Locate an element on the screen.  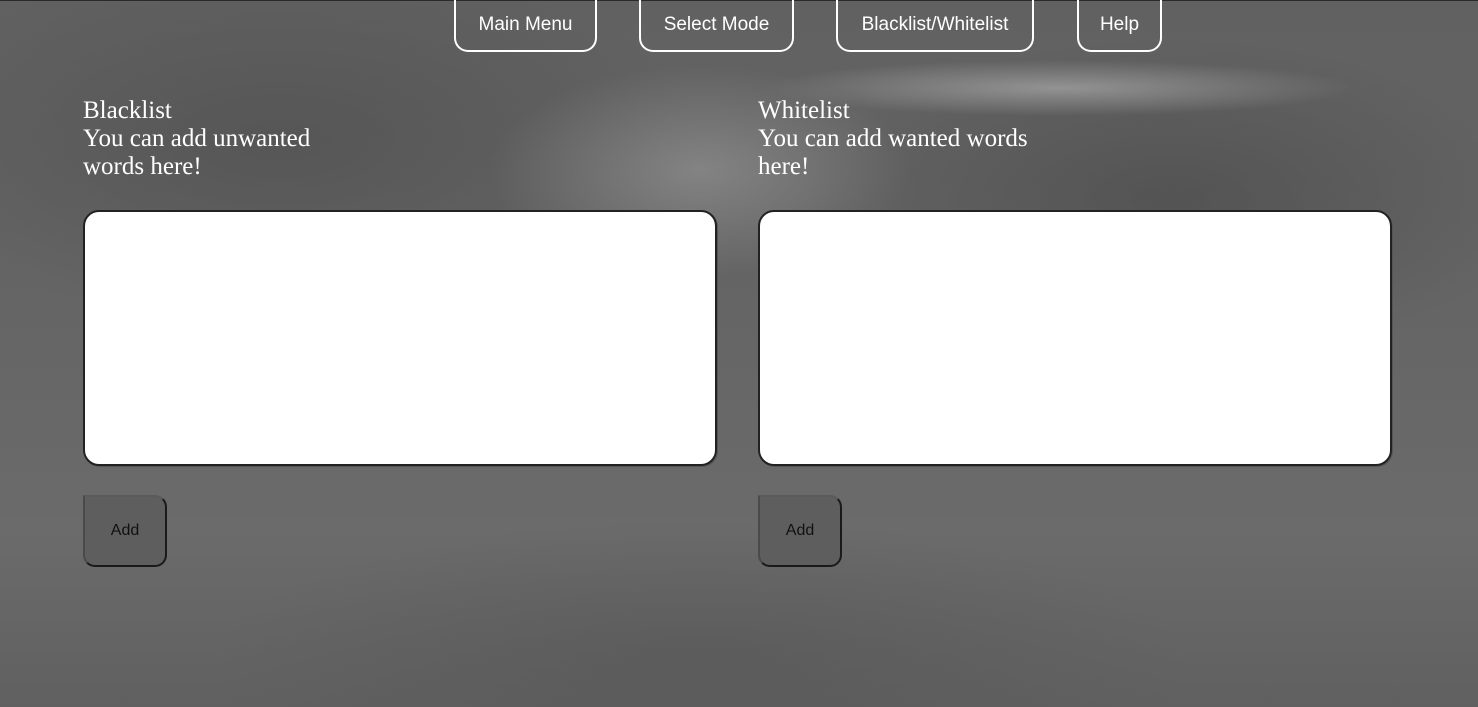
whitelist-title: Whitelist is located at coordinates (804, 110).